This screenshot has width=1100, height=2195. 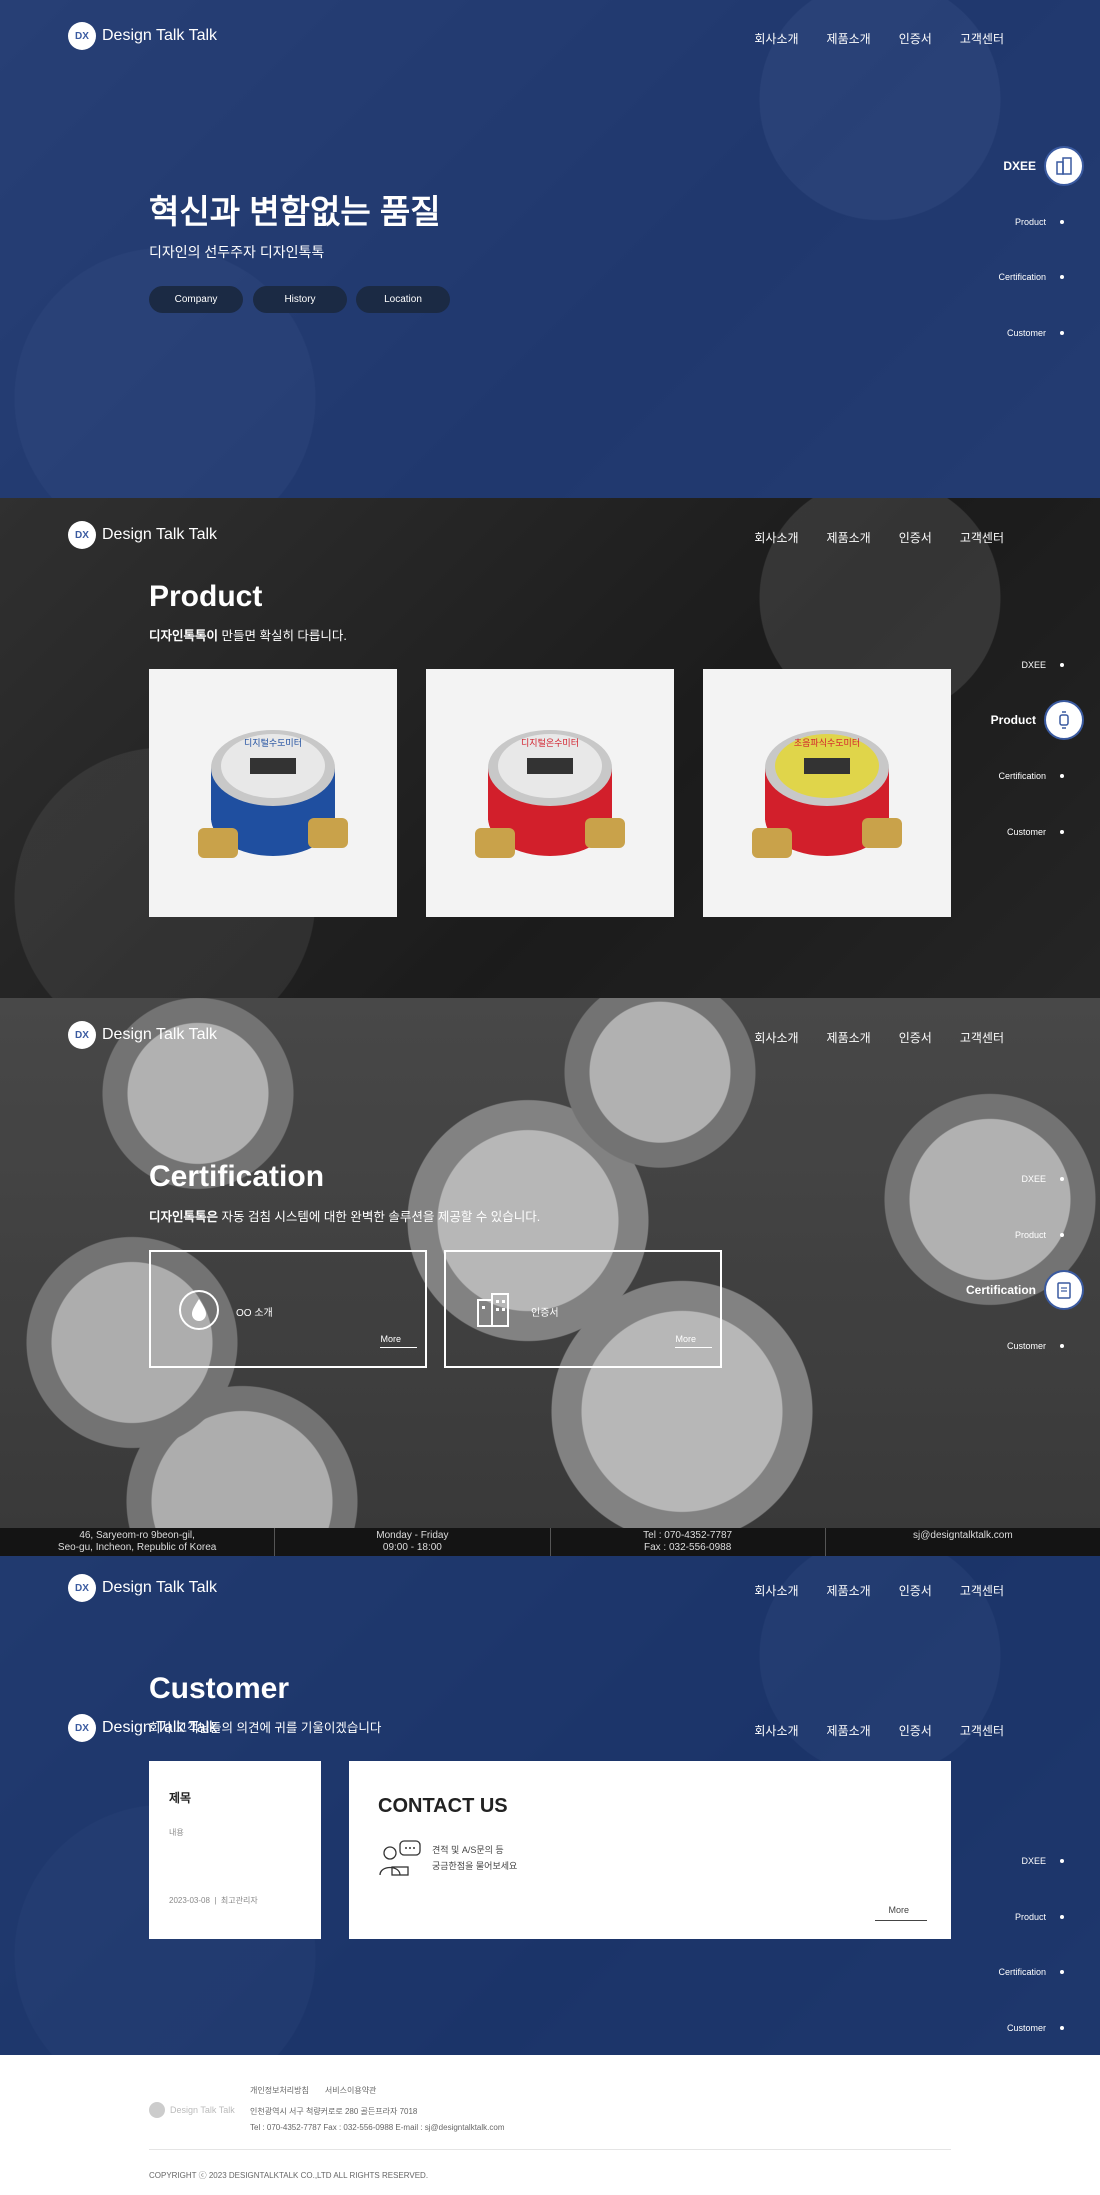 What do you see at coordinates (413, 1542) in the screenshot?
I see `info-hours: Monday - Friday 09:00 - 18:00` at bounding box center [413, 1542].